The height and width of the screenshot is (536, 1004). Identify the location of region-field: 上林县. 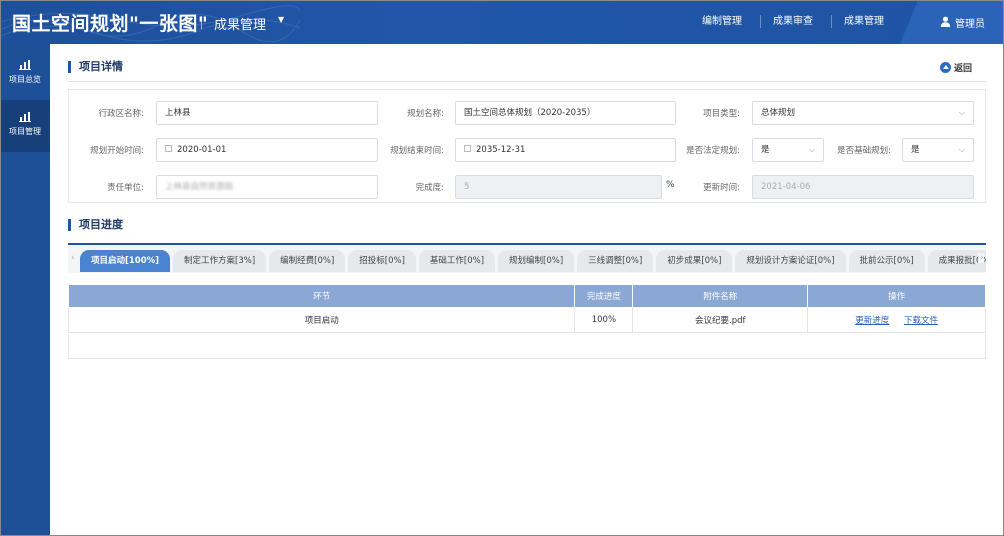
(267, 113).